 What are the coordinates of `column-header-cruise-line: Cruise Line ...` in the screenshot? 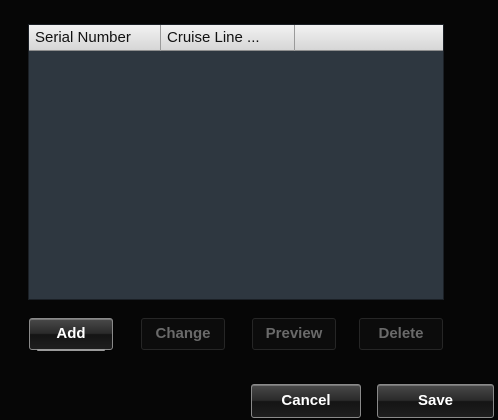 It's located at (228, 38).